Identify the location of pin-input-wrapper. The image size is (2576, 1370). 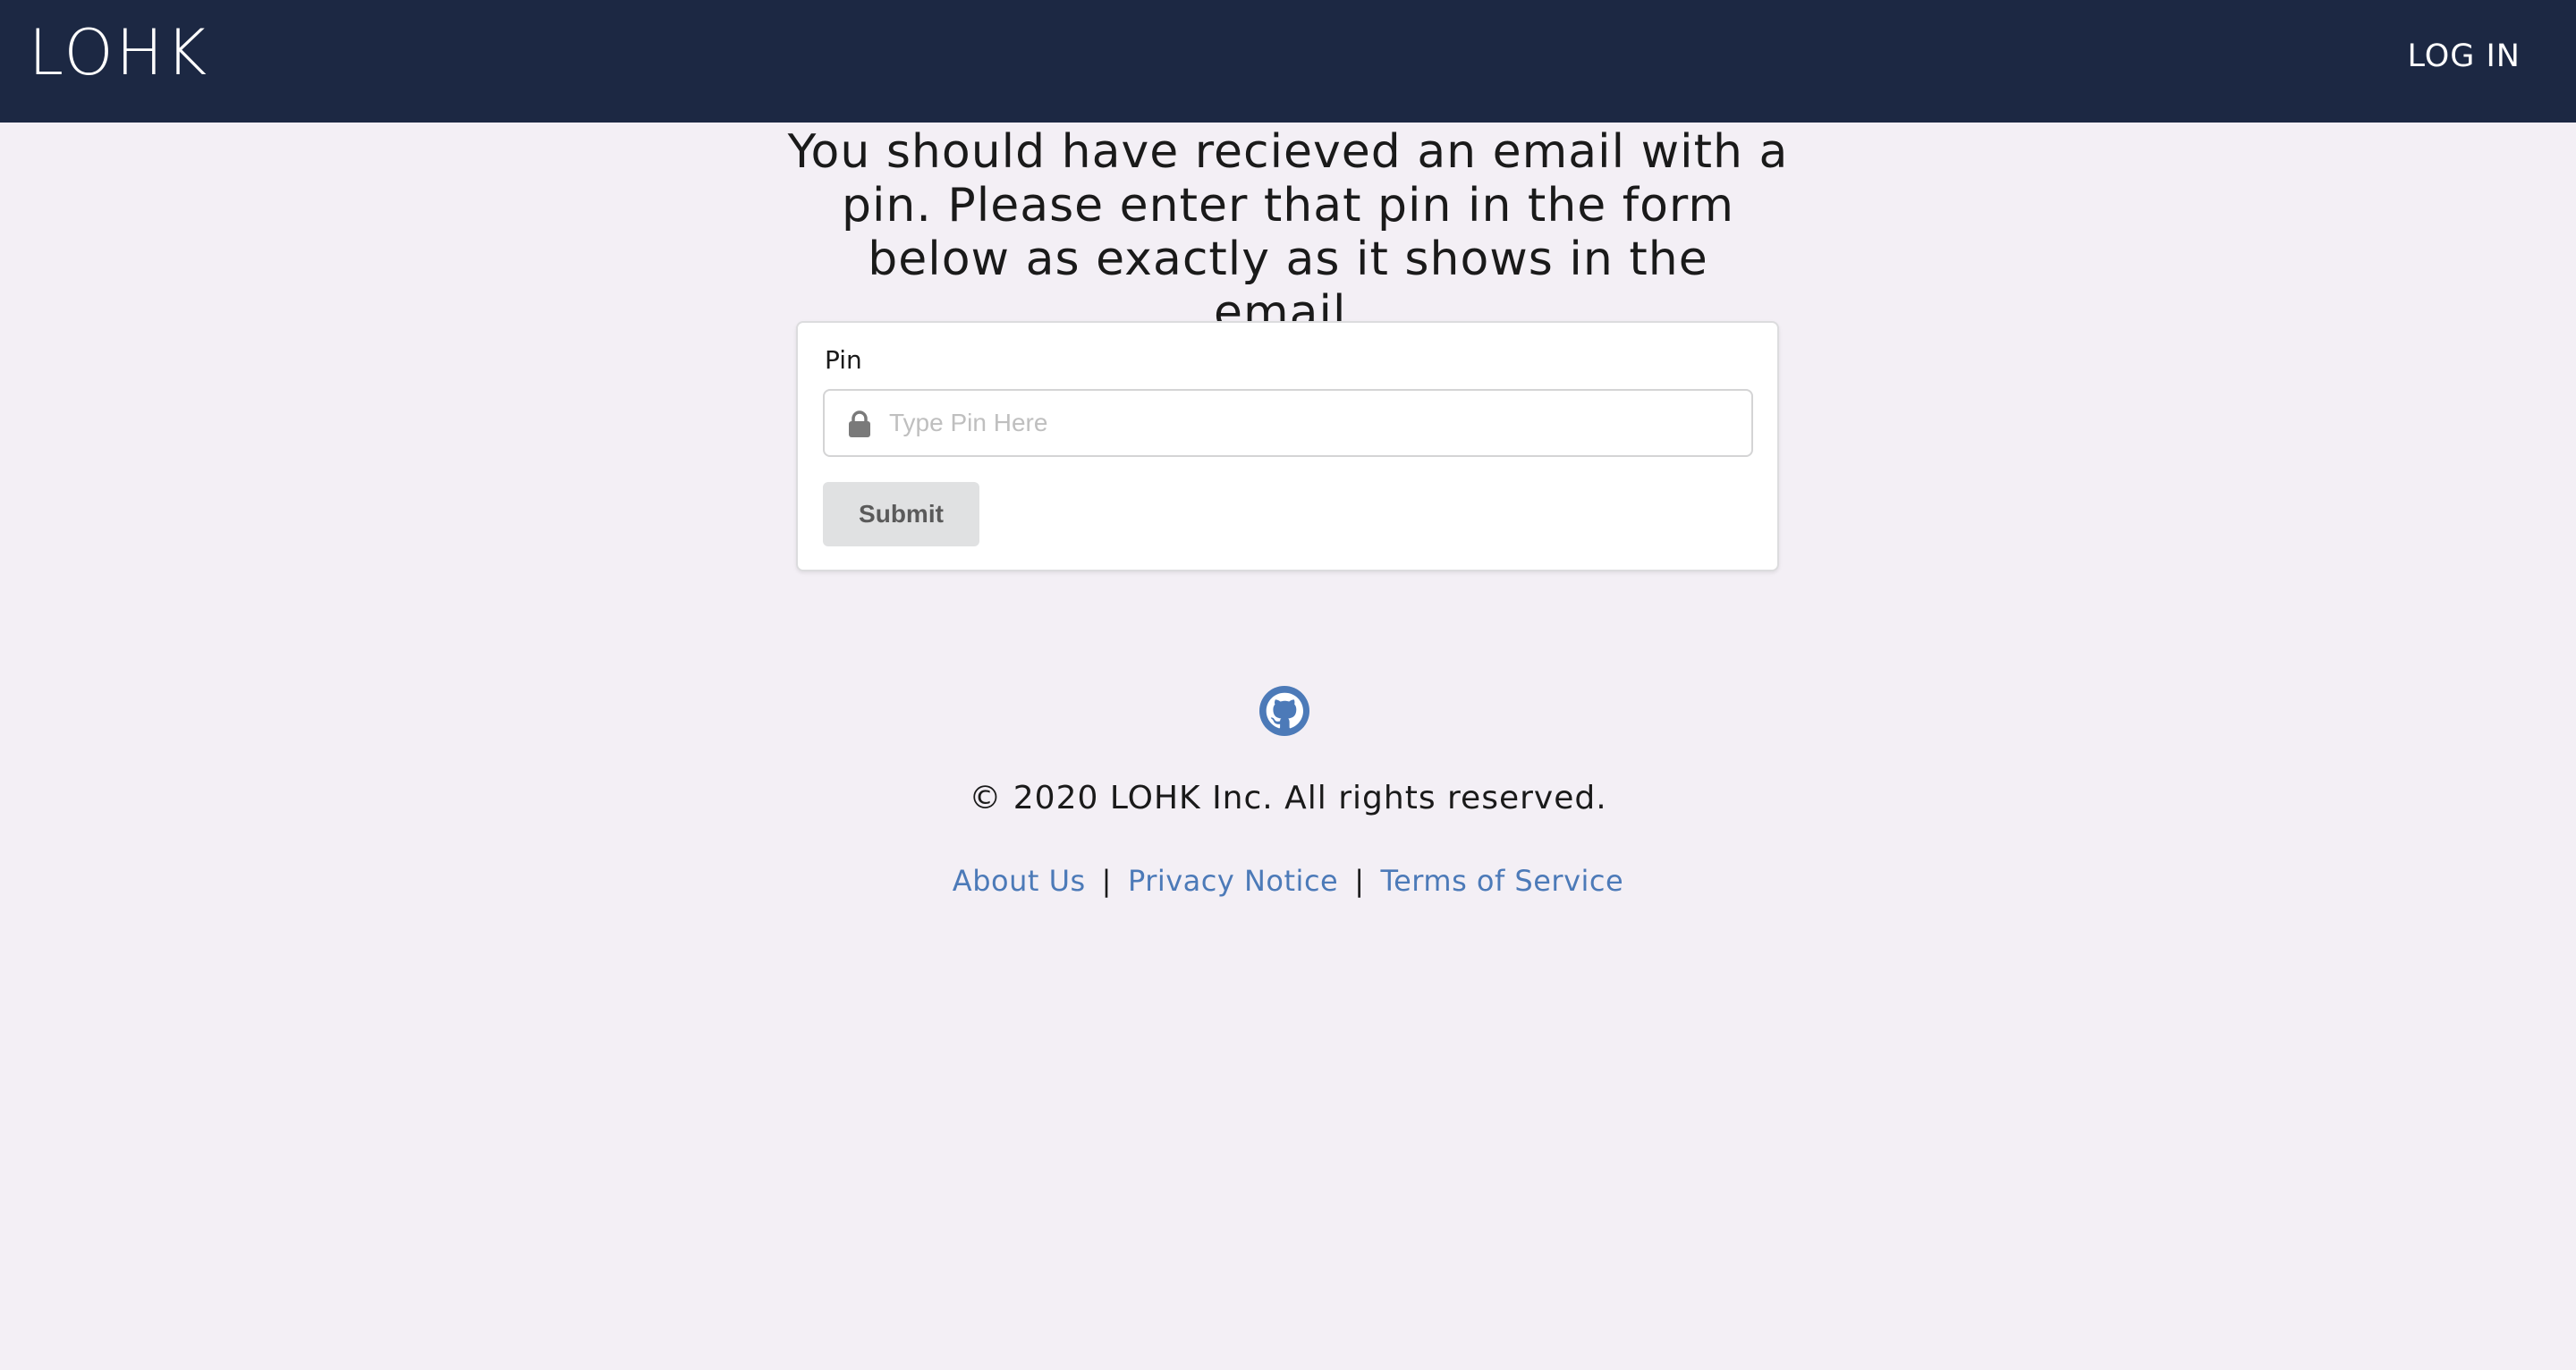
(1288, 423).